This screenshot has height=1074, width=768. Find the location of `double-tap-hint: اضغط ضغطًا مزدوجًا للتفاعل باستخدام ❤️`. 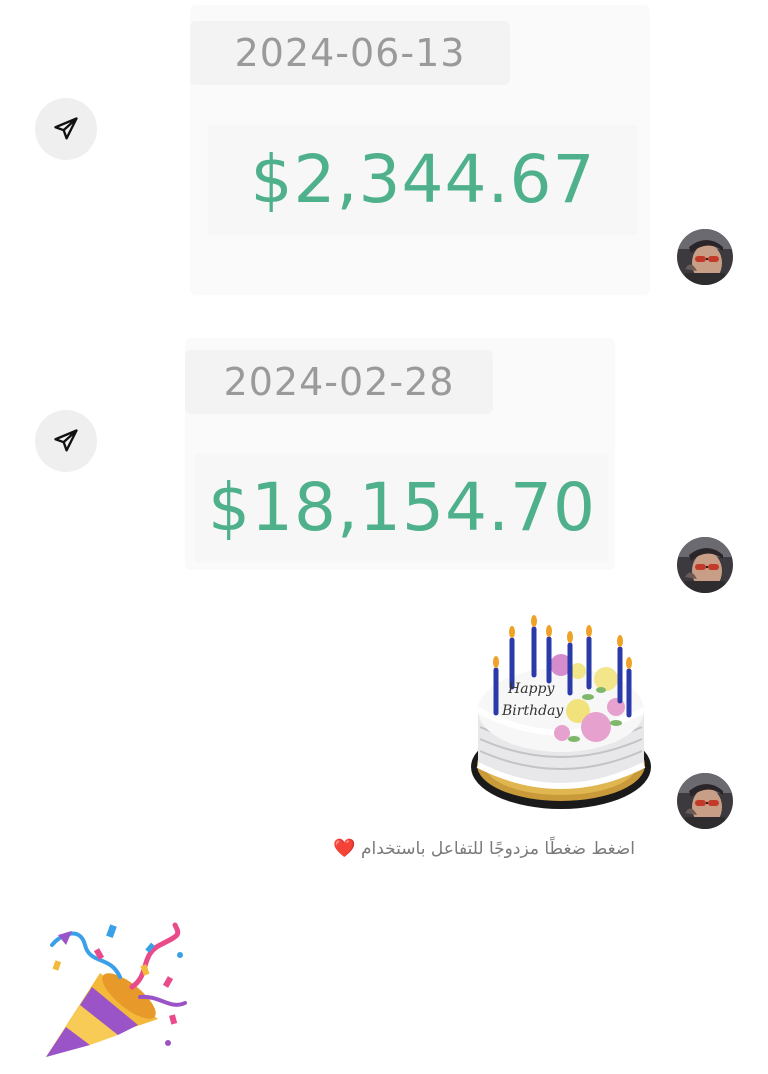

double-tap-hint: اضغط ضغطًا مزدوجًا للتفاعل باستخدام ❤️ is located at coordinates (484, 848).